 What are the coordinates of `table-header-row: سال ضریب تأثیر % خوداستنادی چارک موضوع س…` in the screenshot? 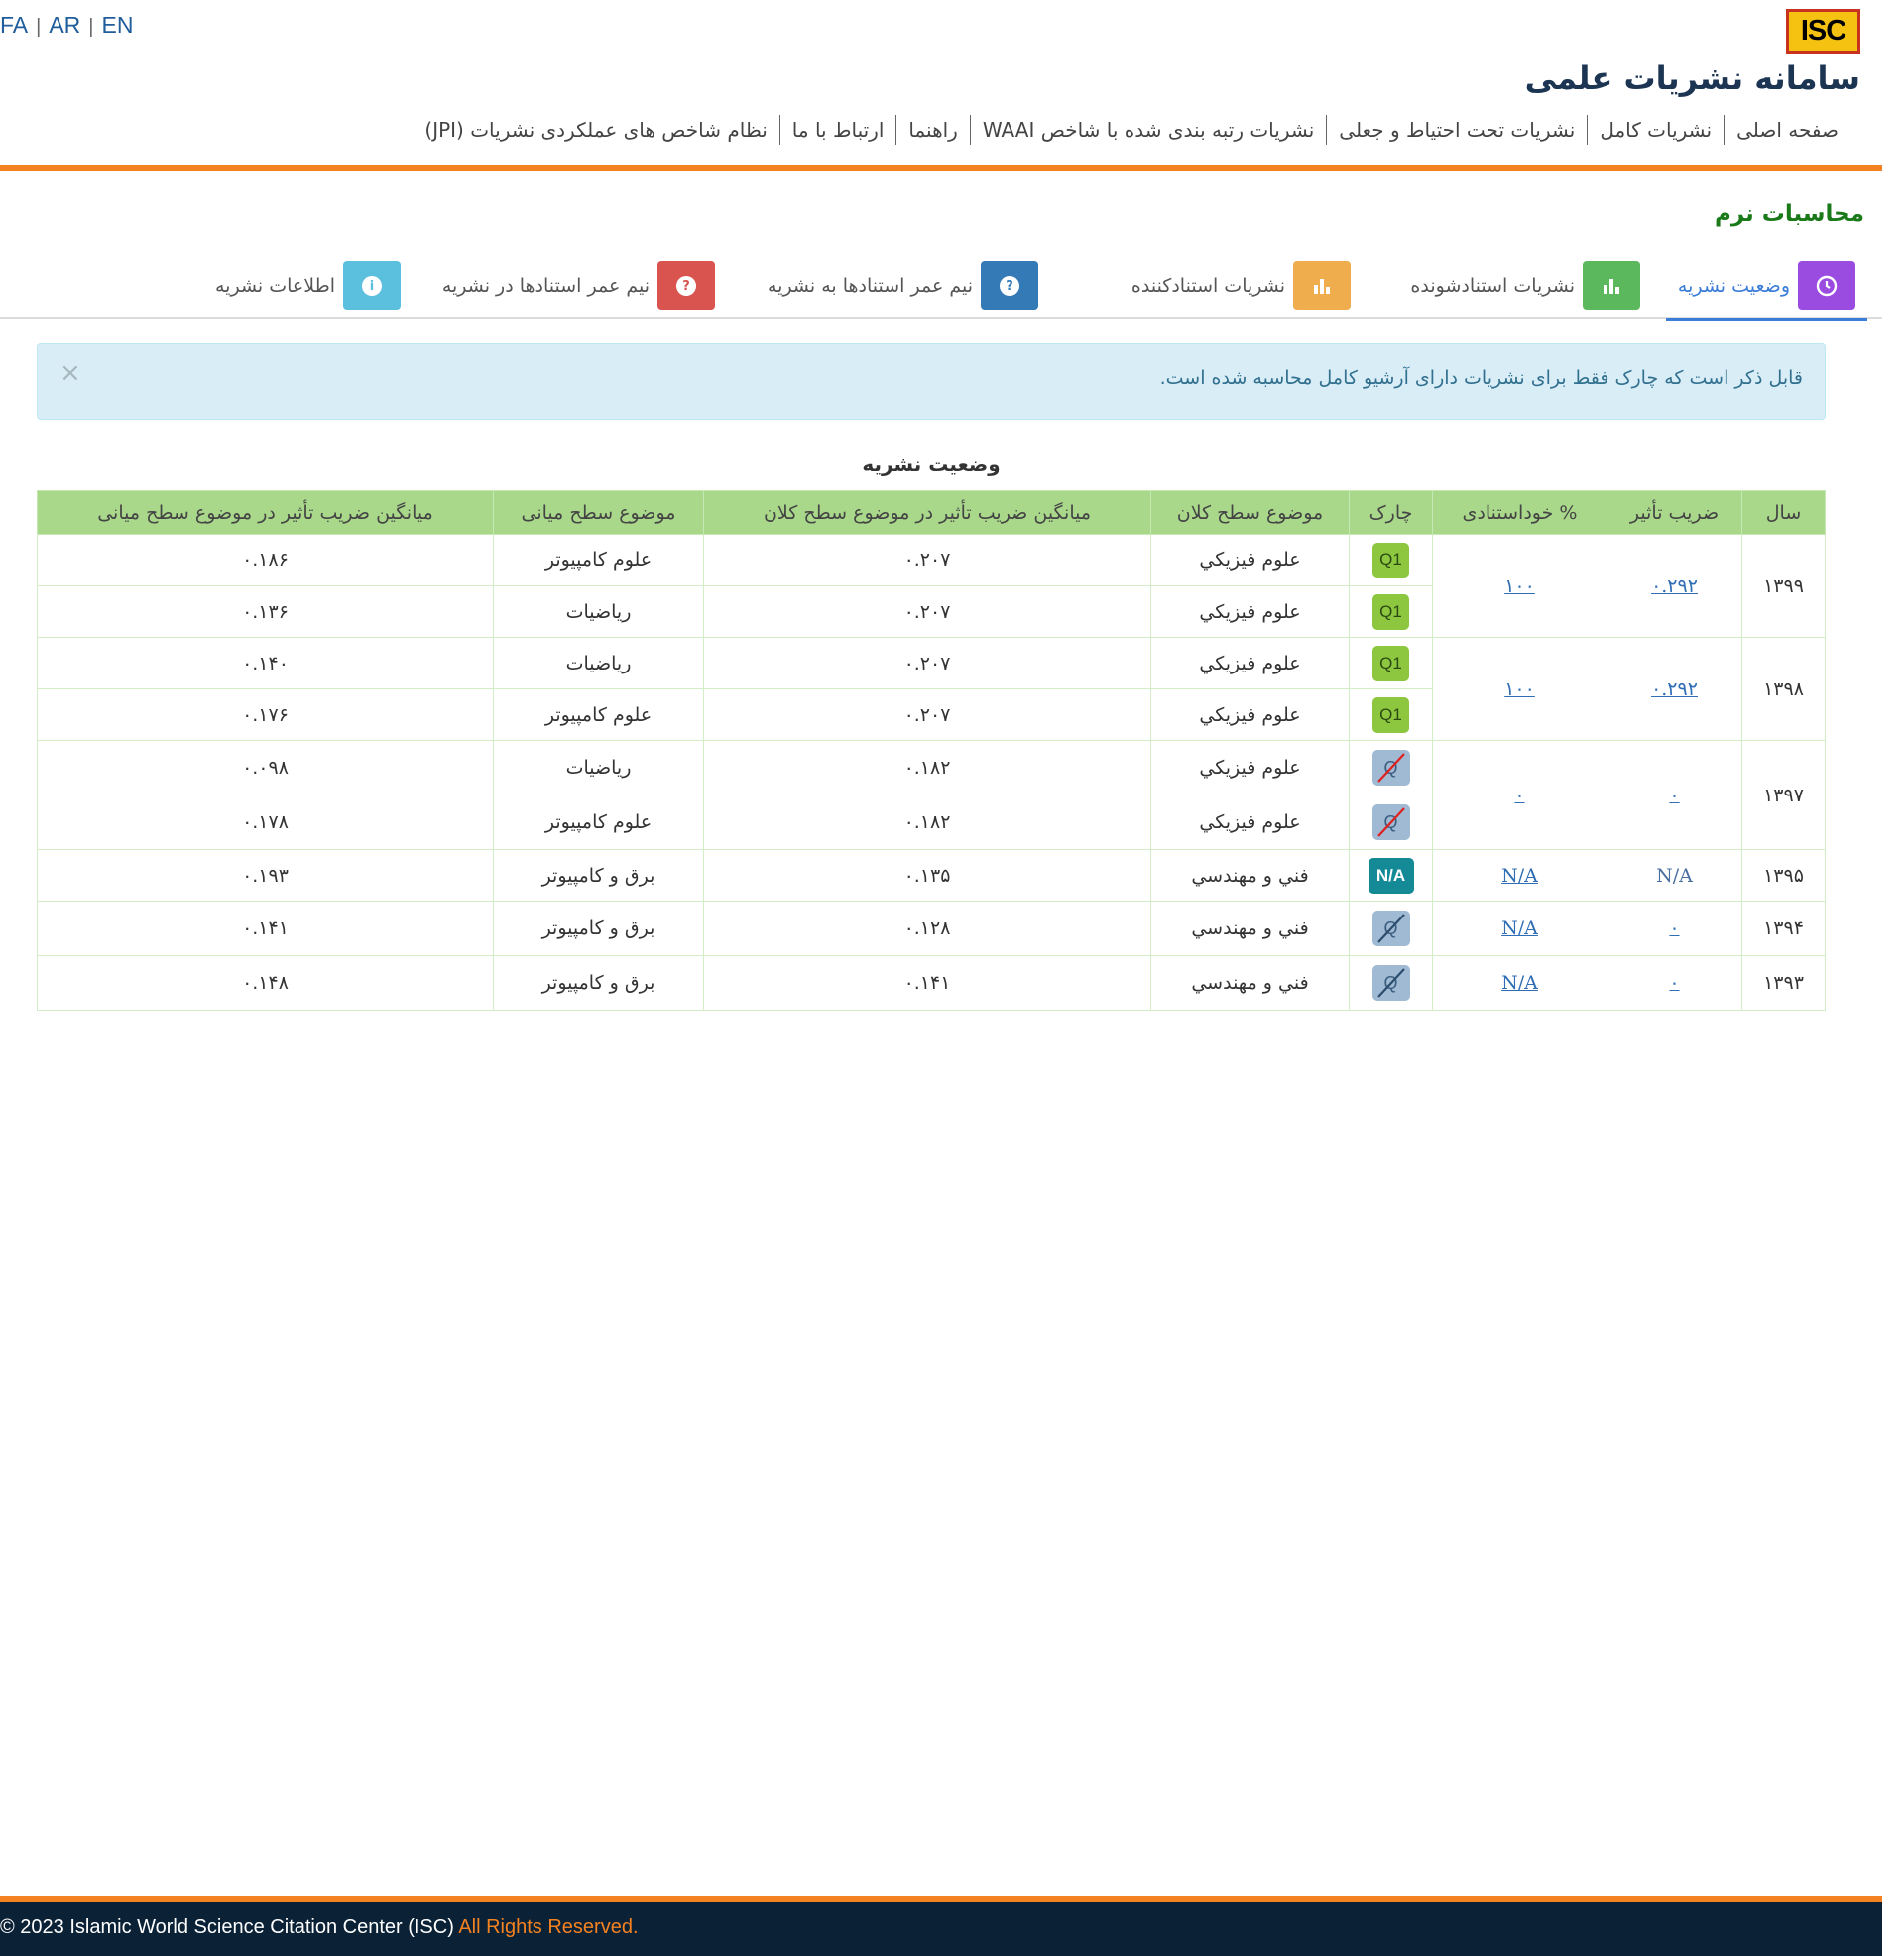 It's located at (931, 512).